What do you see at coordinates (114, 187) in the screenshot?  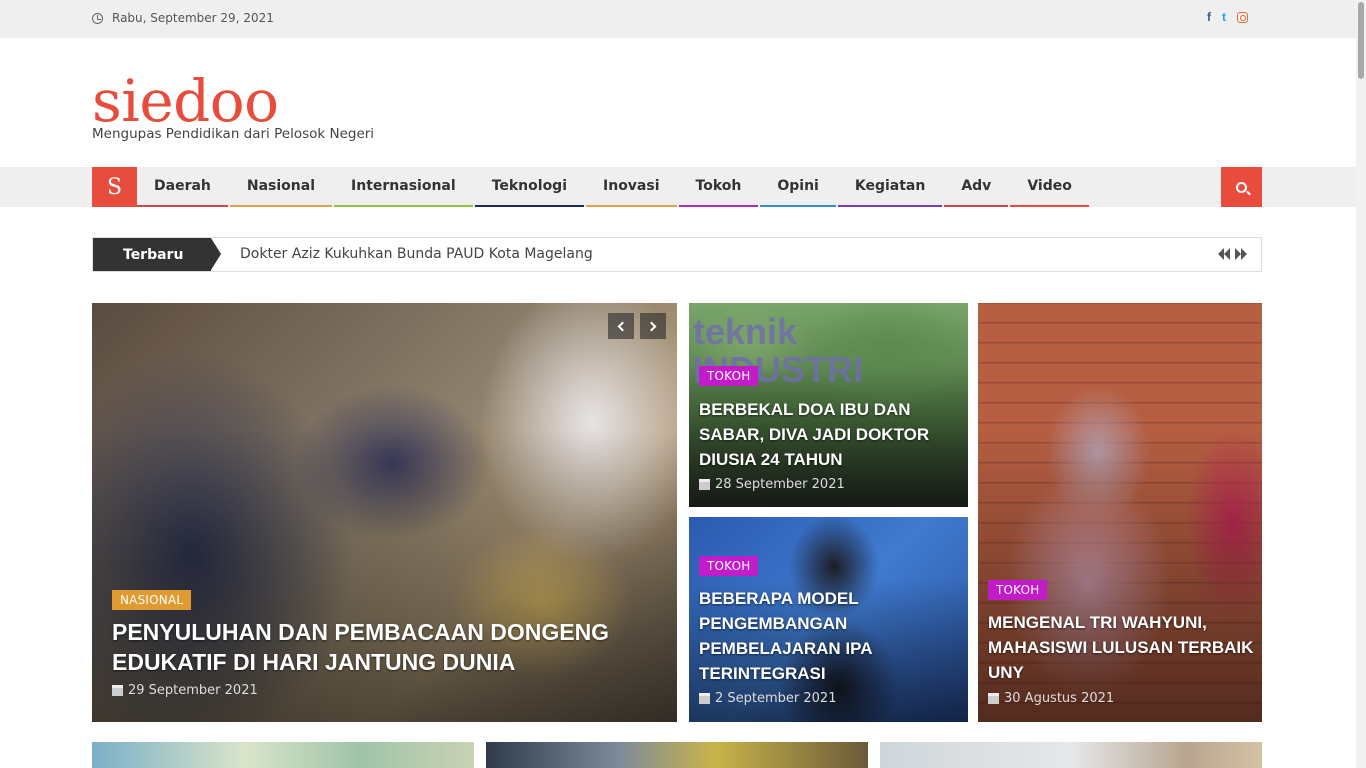 I see `home-button: S` at bounding box center [114, 187].